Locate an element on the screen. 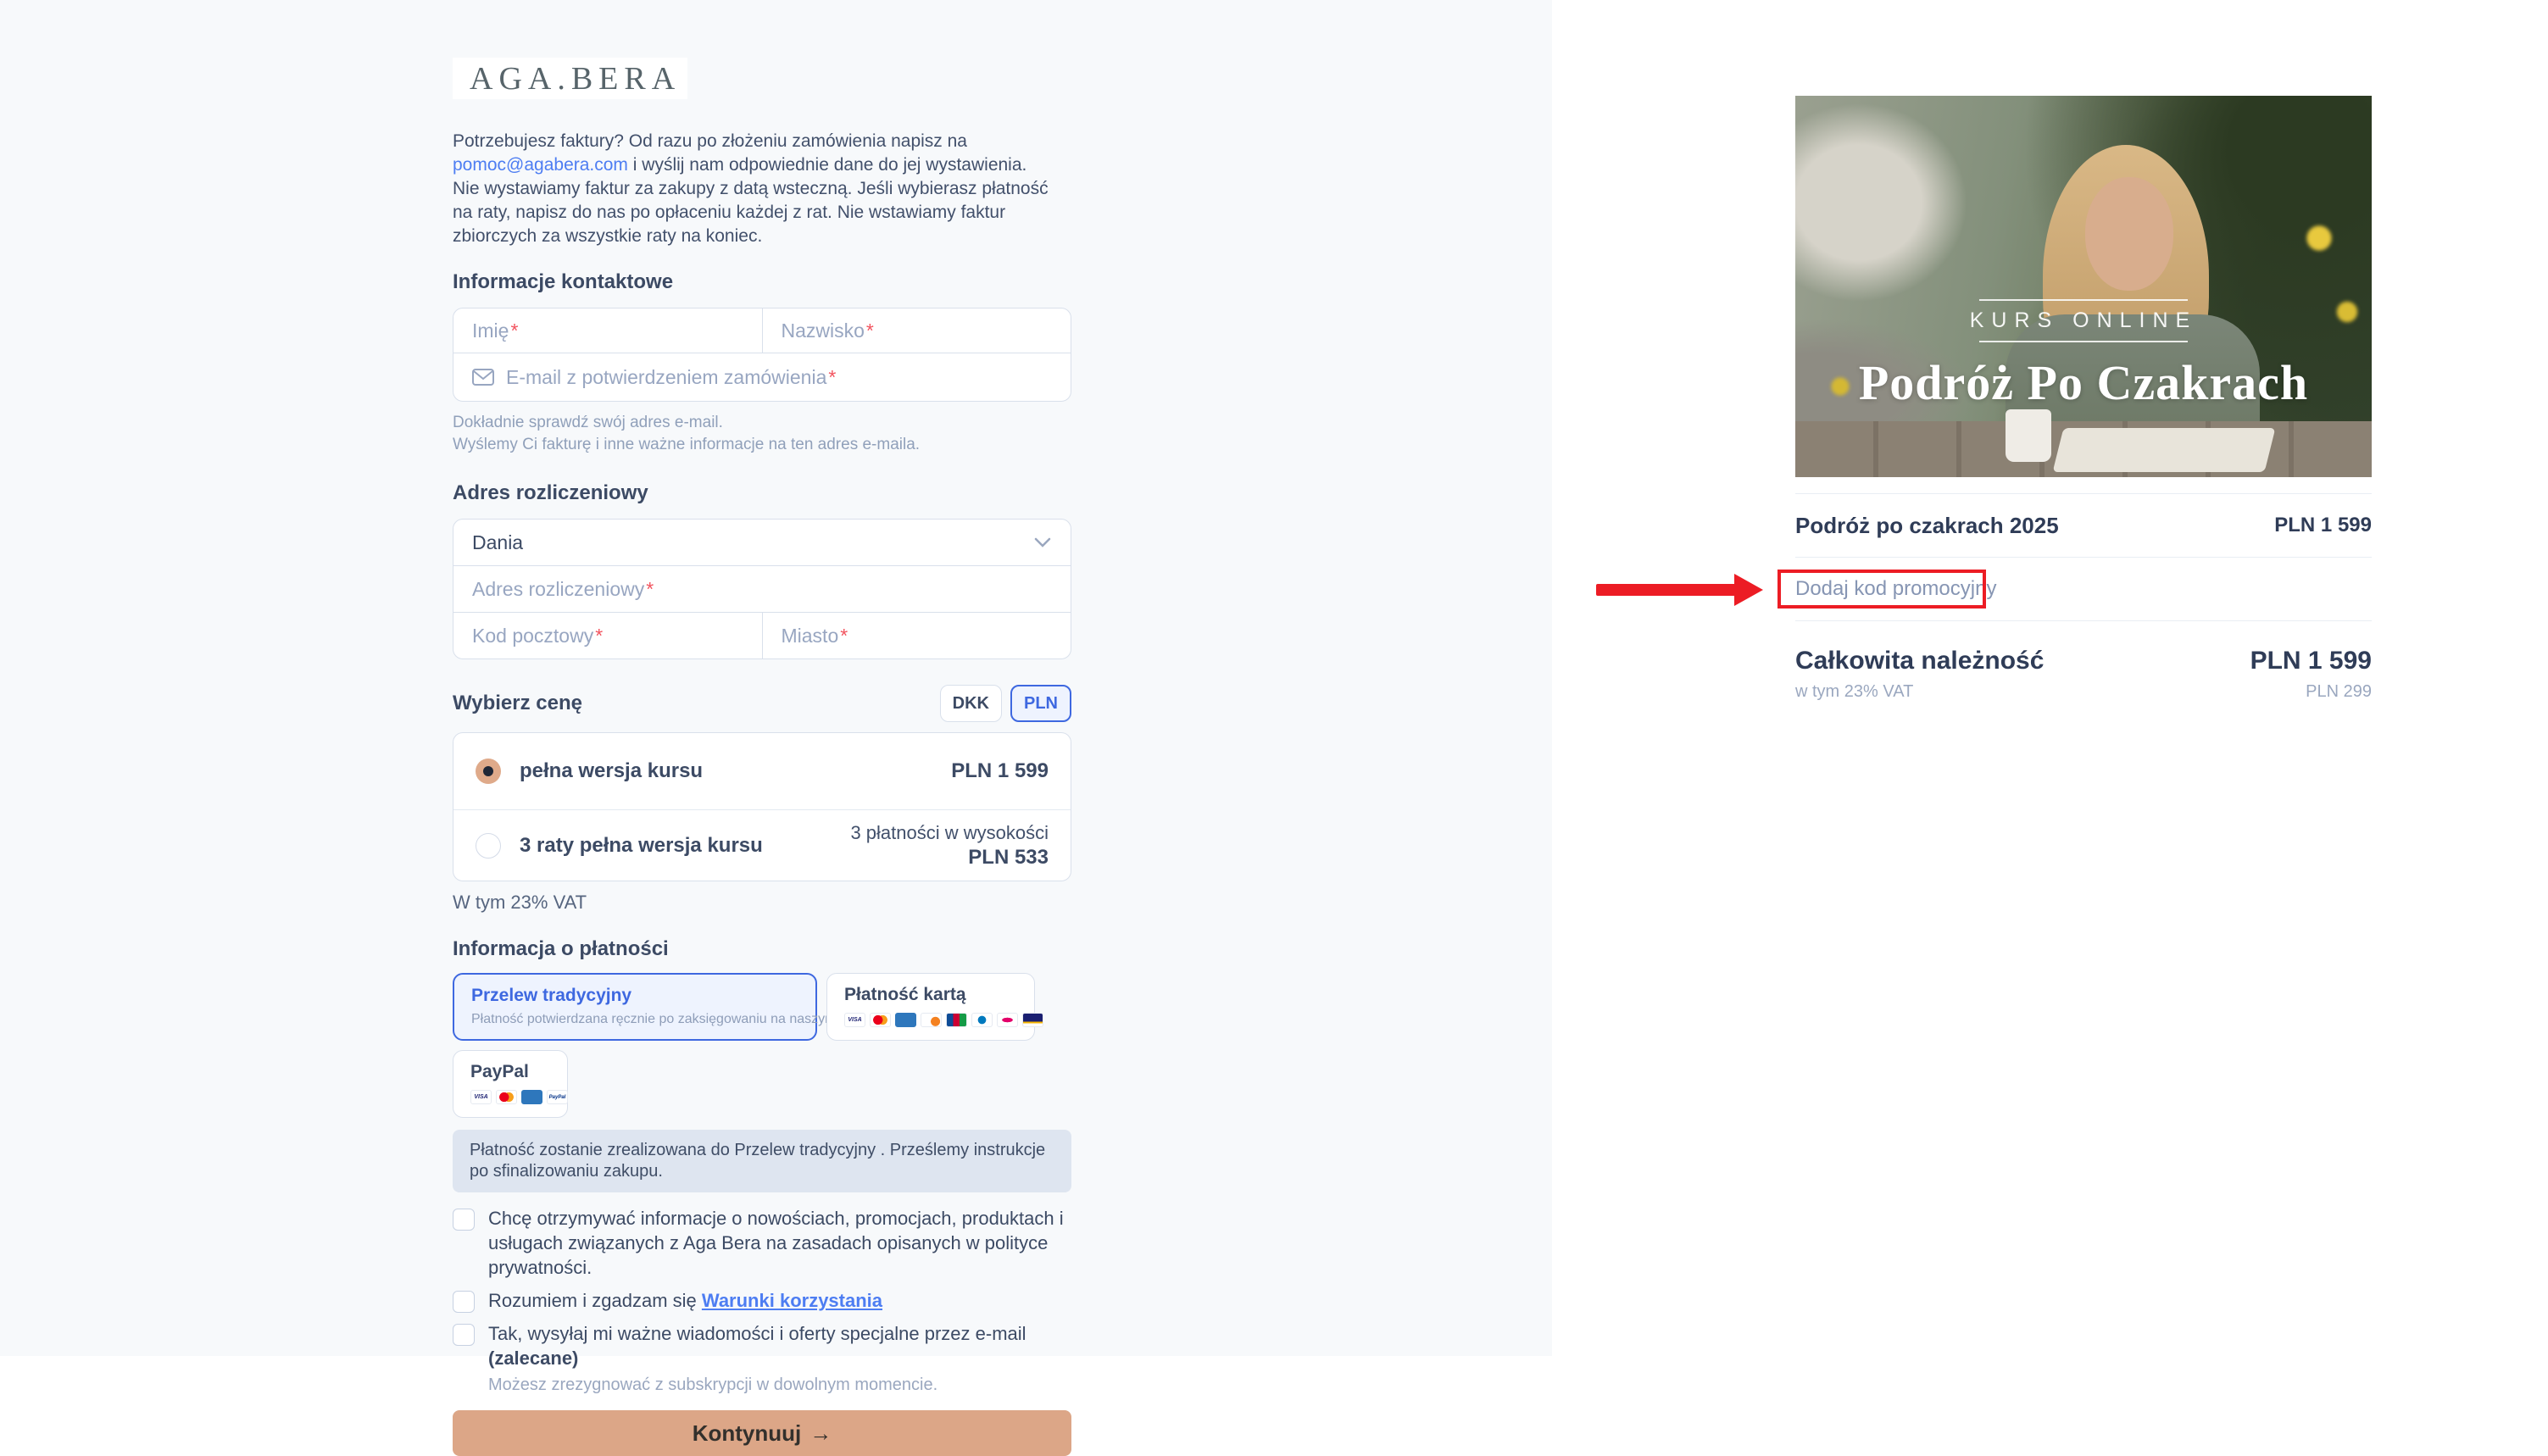 This screenshot has height=1456, width=2548. postal-code-placeholder: Kod pocztowy is located at coordinates (533, 636).